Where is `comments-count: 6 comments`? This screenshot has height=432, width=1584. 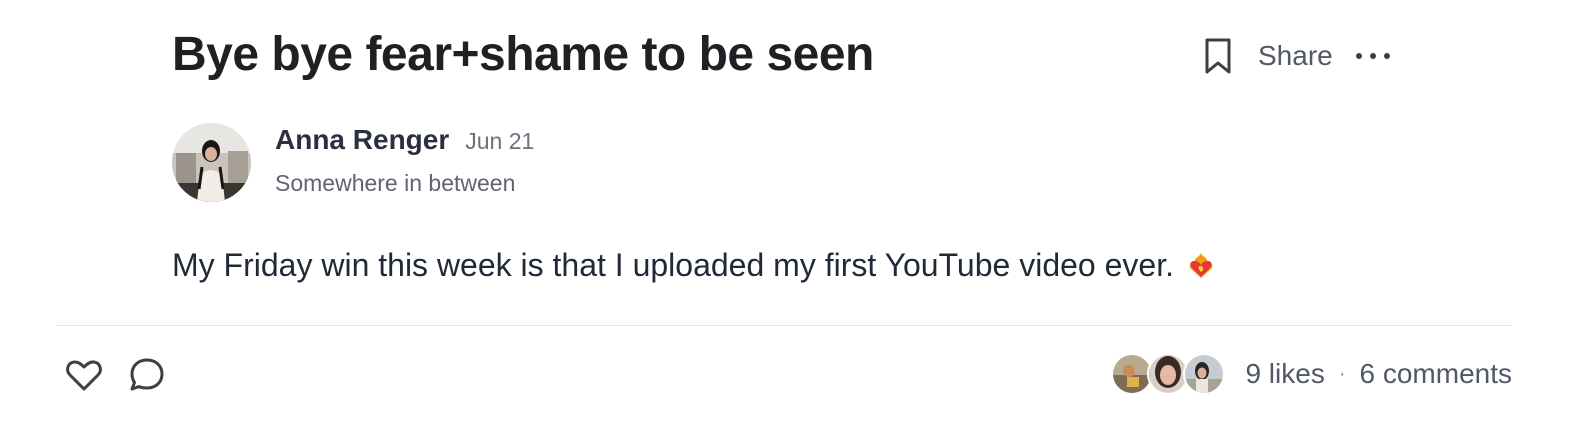
comments-count: 6 comments is located at coordinates (1436, 374).